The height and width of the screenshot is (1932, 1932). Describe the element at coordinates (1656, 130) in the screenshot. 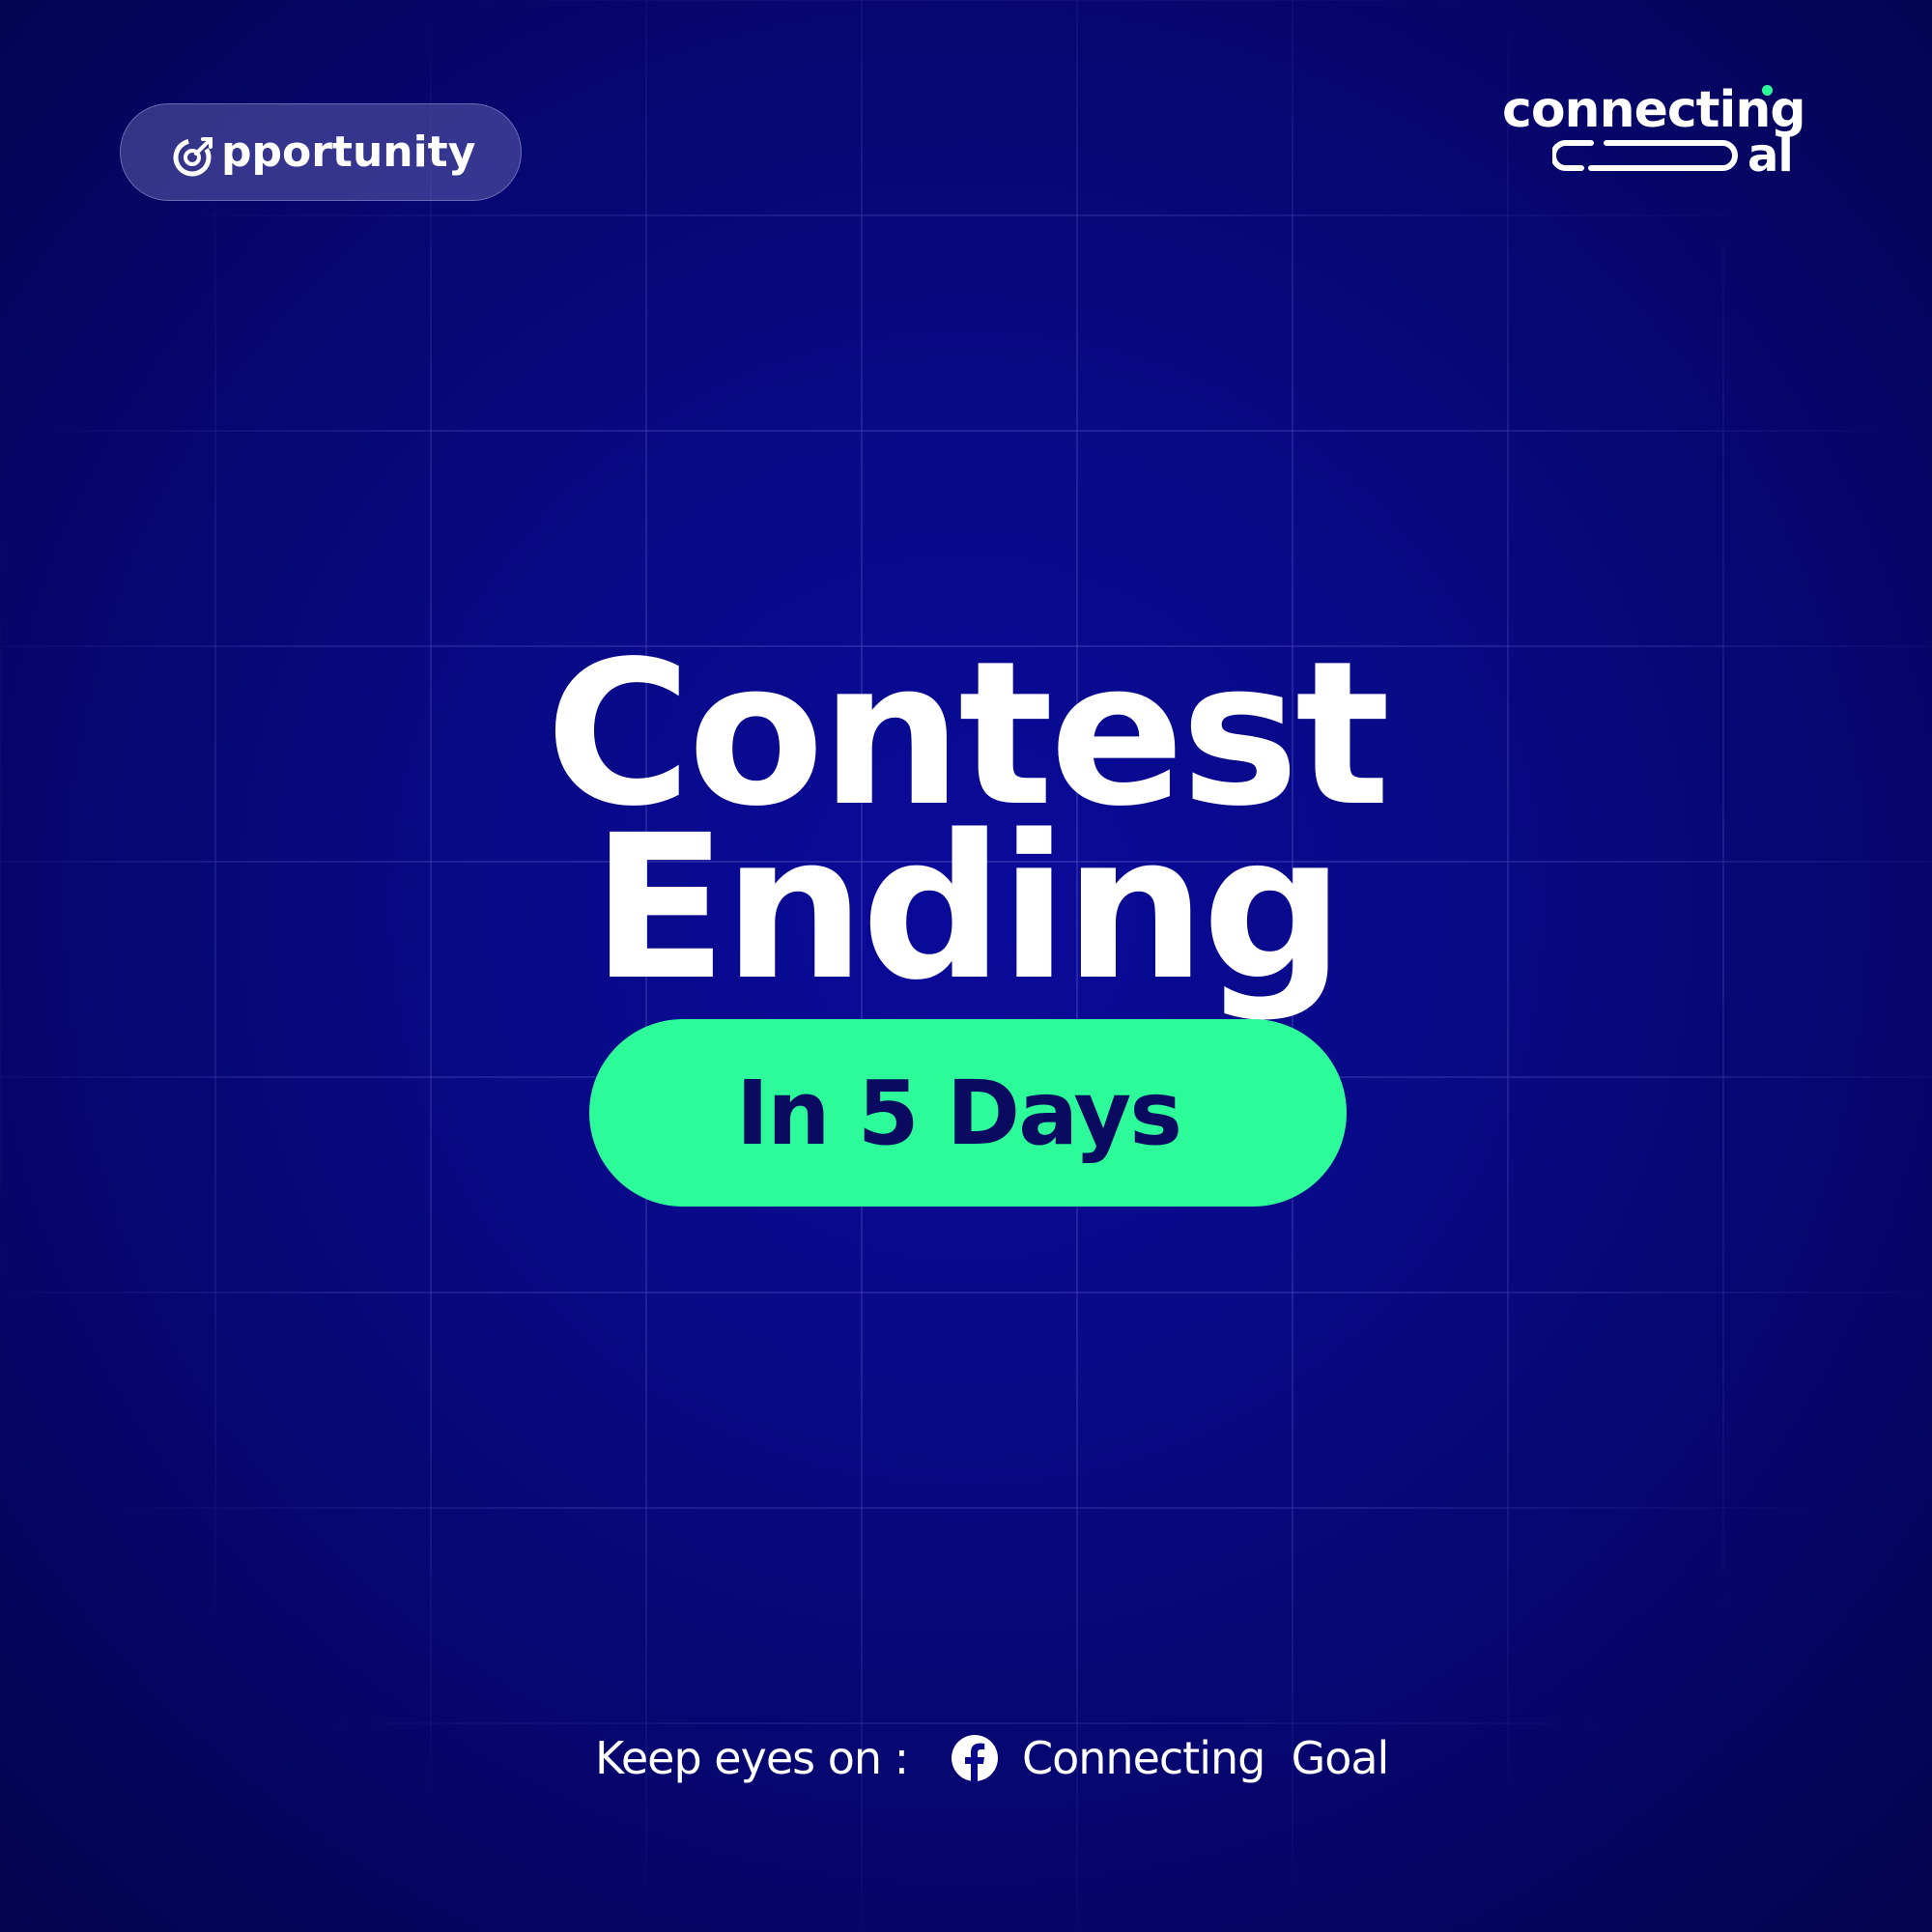

I see `connecting-goal-logo: connecting al` at that location.